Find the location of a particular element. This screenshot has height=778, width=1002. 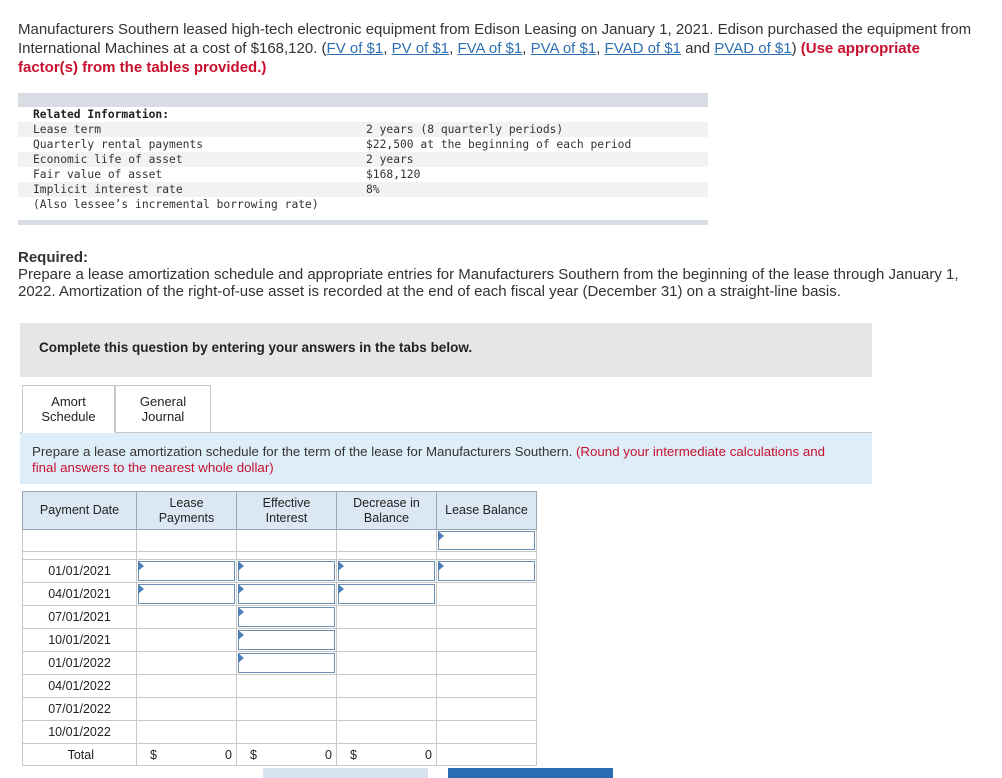

info-row: Economic life of asset 2 years is located at coordinates (363, 159).